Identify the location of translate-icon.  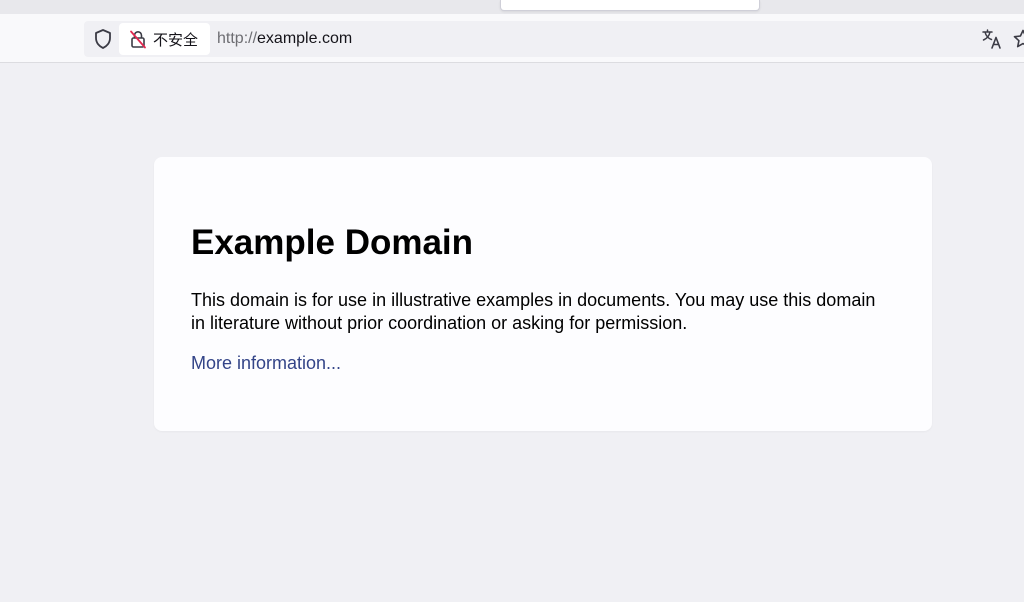
(992, 39).